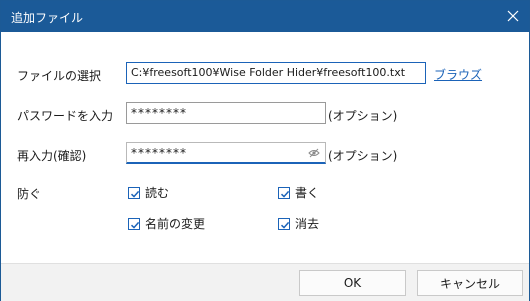  What do you see at coordinates (363, 156) in the screenshot?
I see `confirm-optional-note: (オプション)` at bounding box center [363, 156].